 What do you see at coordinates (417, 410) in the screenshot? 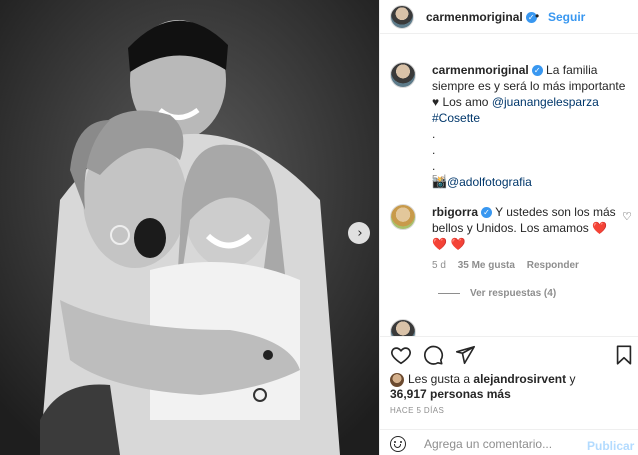
I see `post-timestamp: HACE 5 DÍAS` at bounding box center [417, 410].